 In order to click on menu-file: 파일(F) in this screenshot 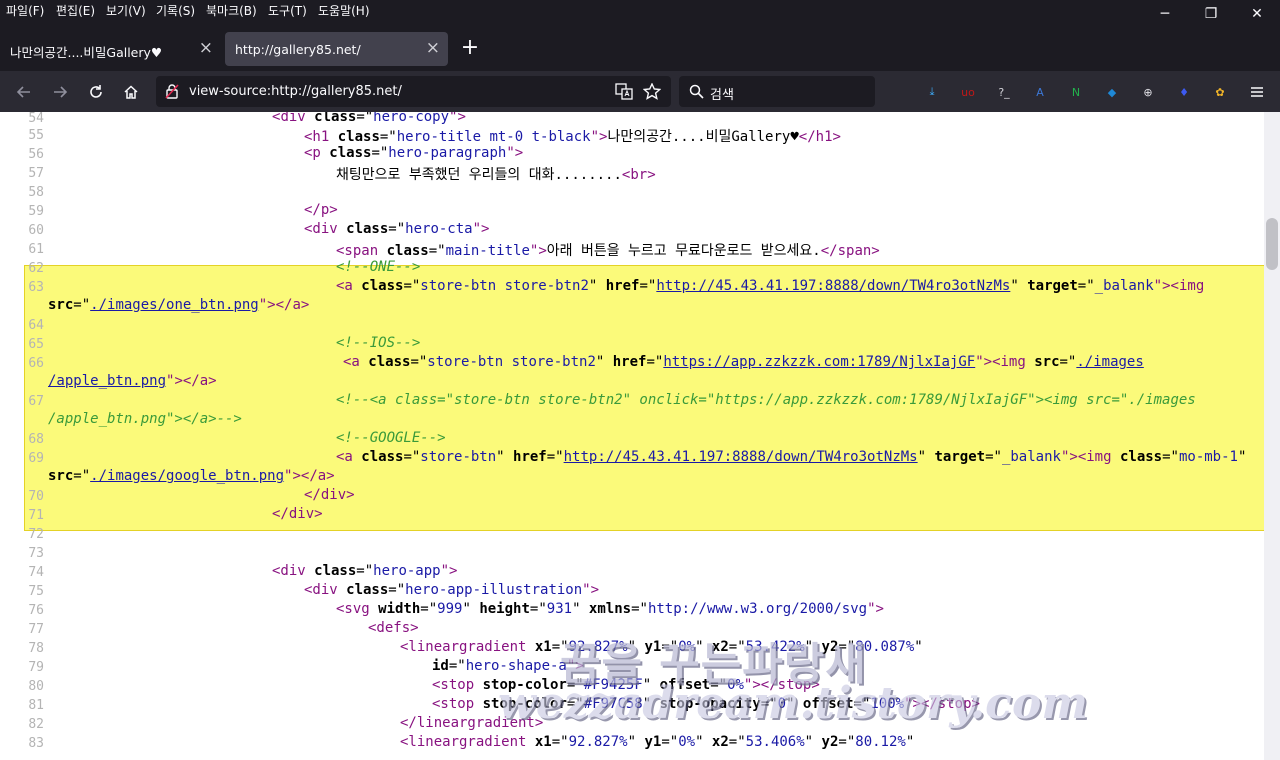, I will do `click(25, 10)`.